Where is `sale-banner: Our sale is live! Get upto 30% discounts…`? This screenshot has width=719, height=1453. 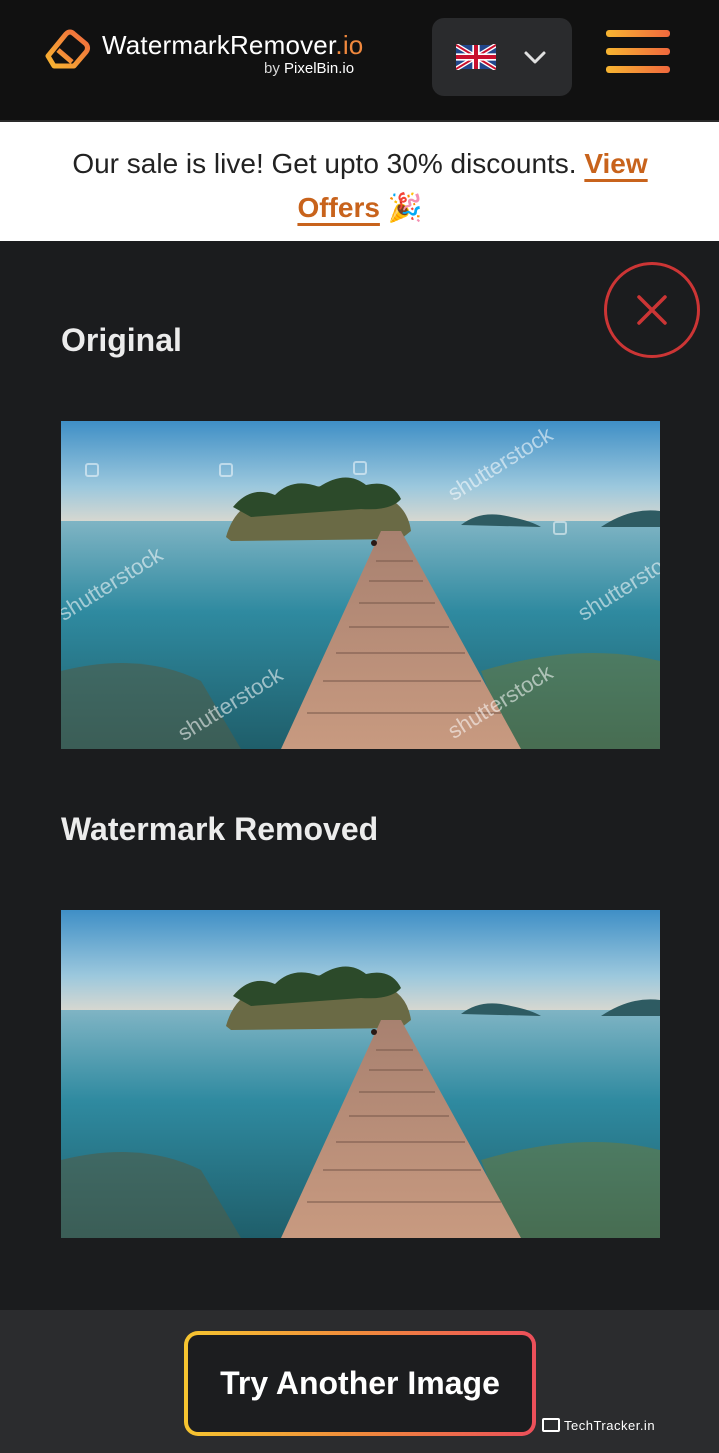
sale-banner: Our sale is live! Get upto 30% discounts… is located at coordinates (359, 180).